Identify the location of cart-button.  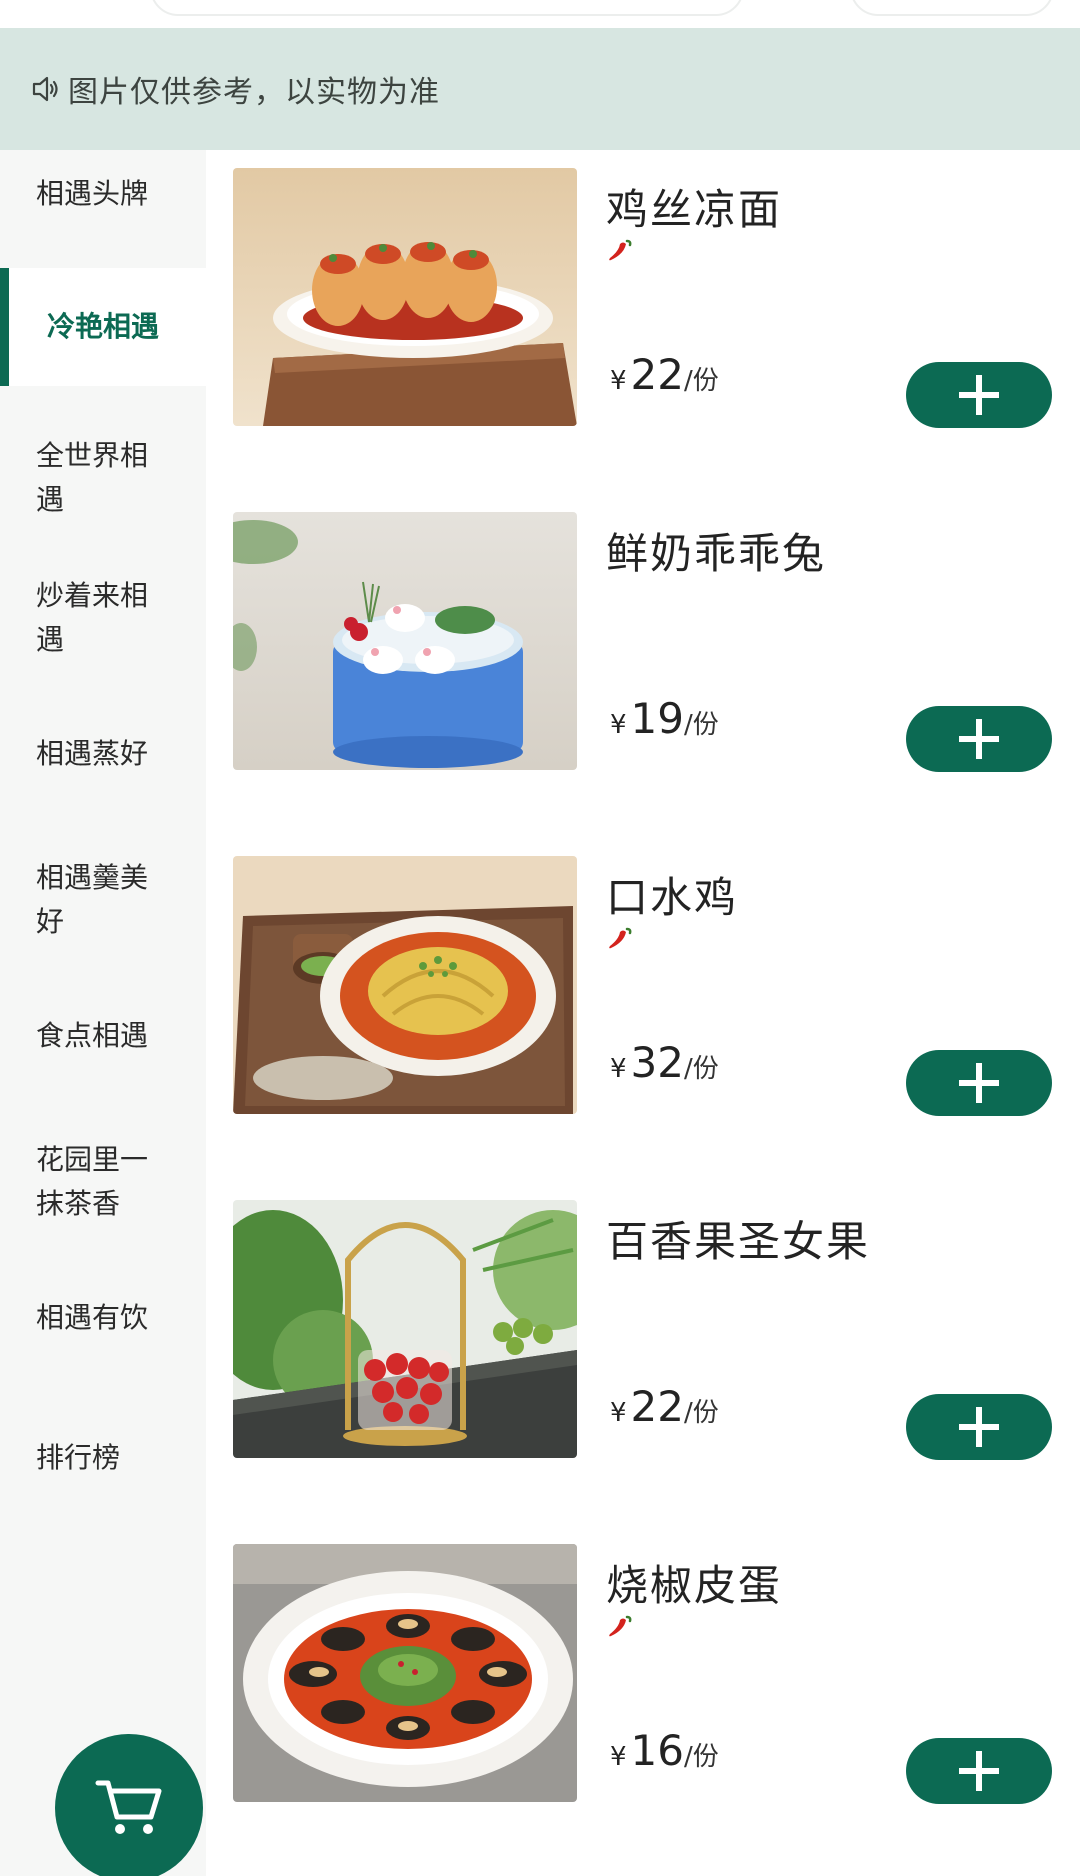
(129, 1805).